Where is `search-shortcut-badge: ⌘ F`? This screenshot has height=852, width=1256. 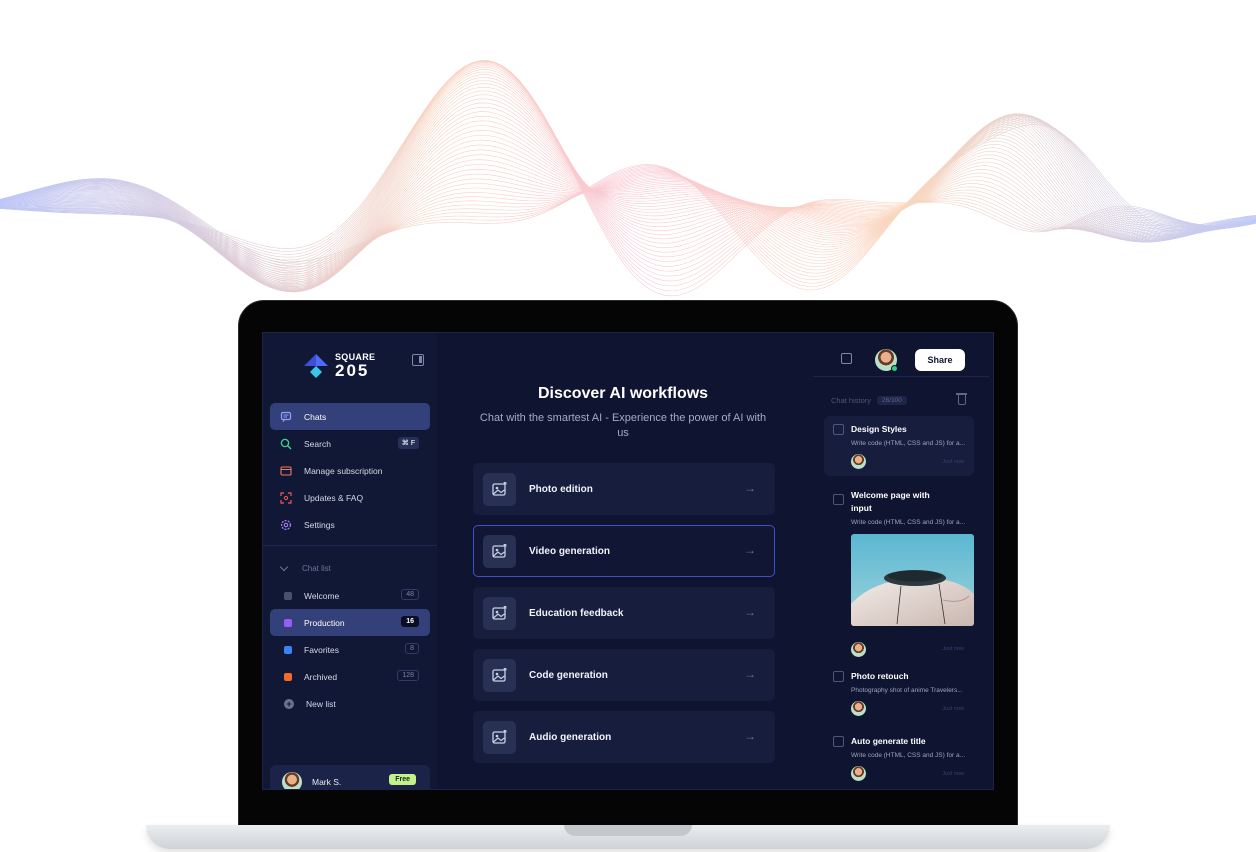 search-shortcut-badge: ⌘ F is located at coordinates (408, 443).